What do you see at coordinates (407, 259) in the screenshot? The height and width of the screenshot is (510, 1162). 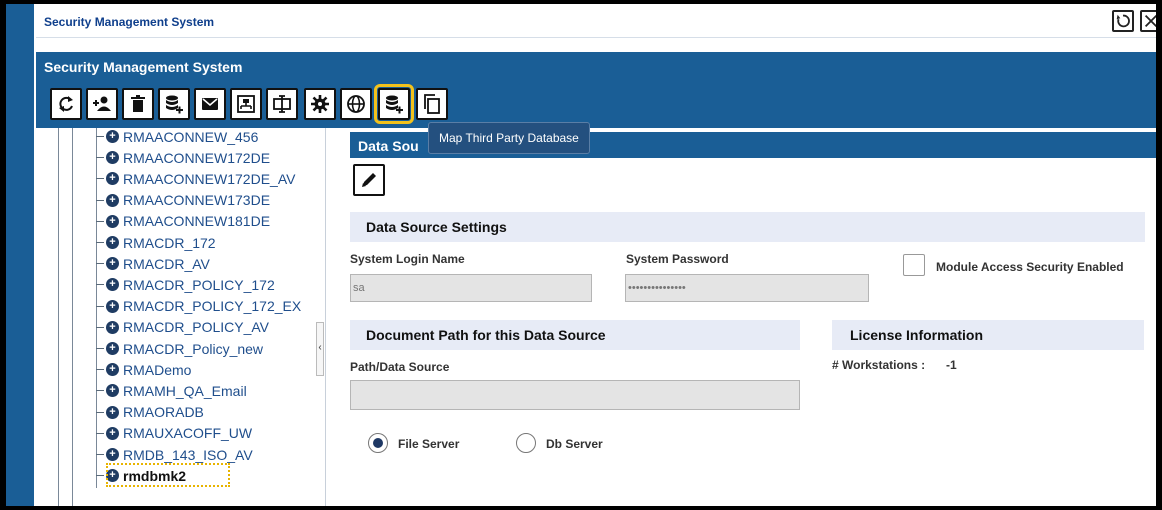 I see `system-login-name-label: System Login Name` at bounding box center [407, 259].